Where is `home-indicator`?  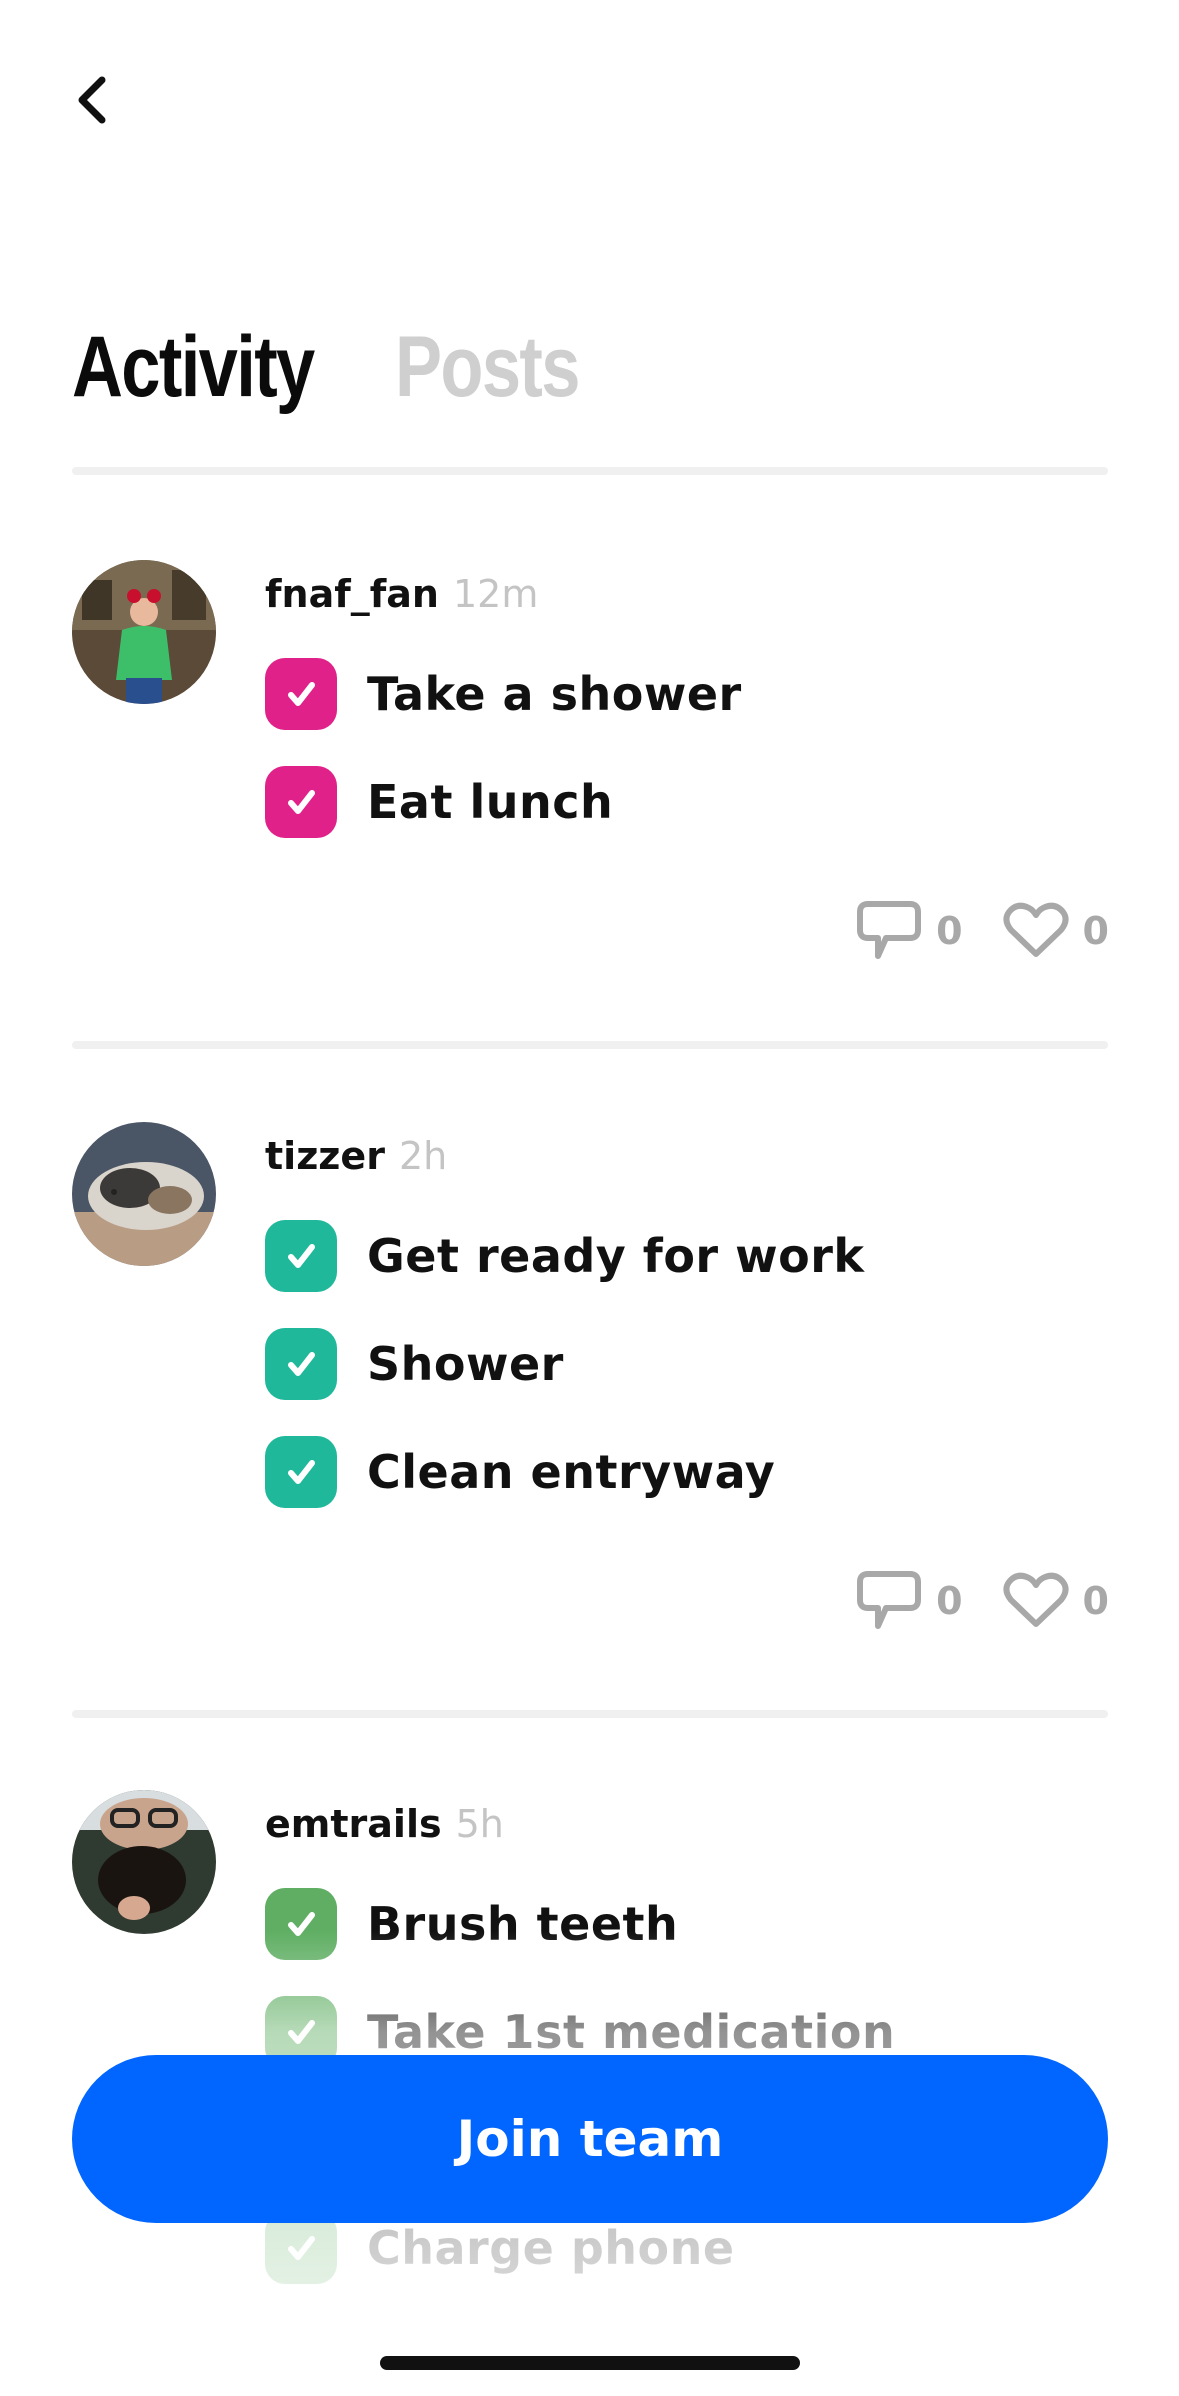 home-indicator is located at coordinates (590, 2363).